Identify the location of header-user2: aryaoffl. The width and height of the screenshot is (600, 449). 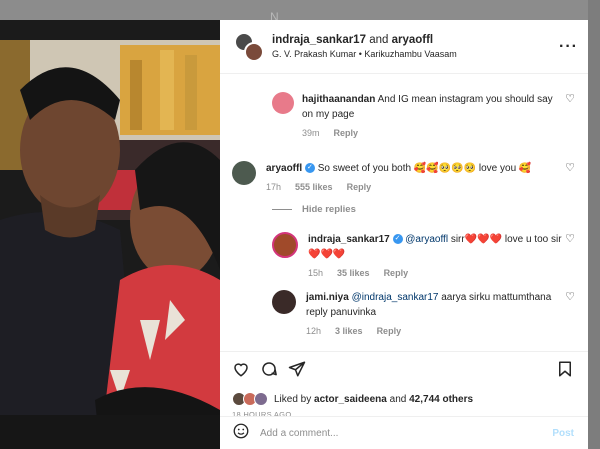
(413, 40).